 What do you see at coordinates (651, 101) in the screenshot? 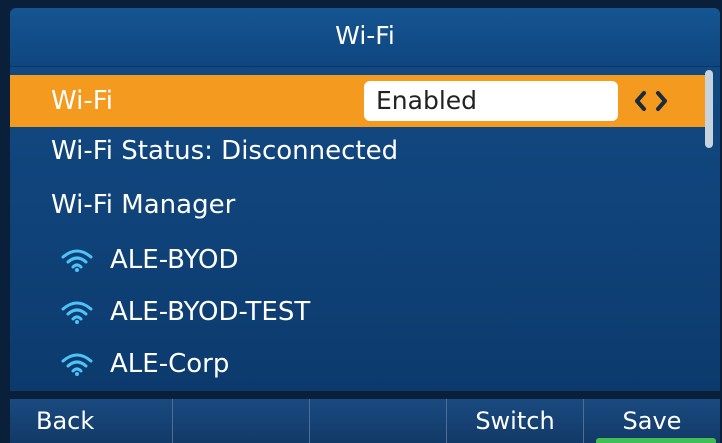
I see `left-right-arrows-icon` at bounding box center [651, 101].